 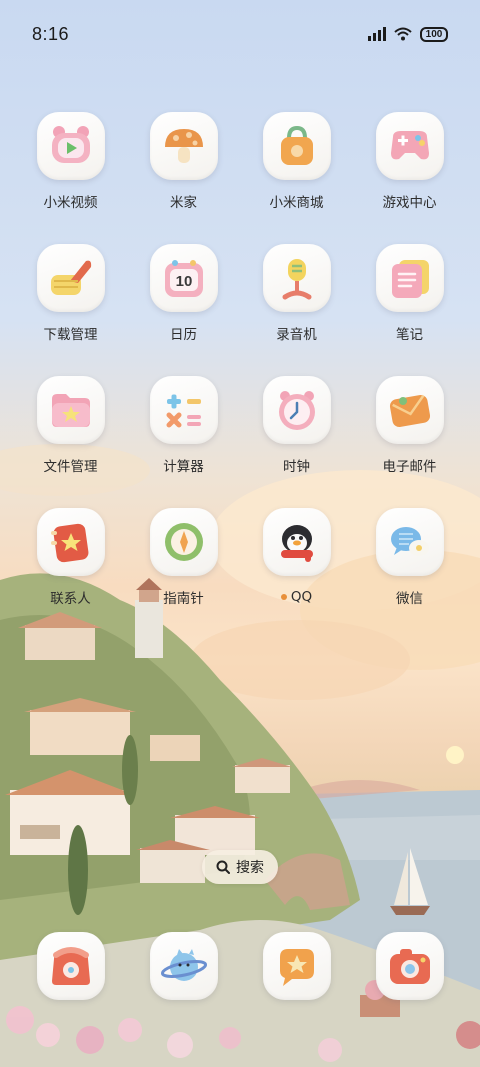 I want to click on chat-bubbles-icon, so click(x=409, y=542).